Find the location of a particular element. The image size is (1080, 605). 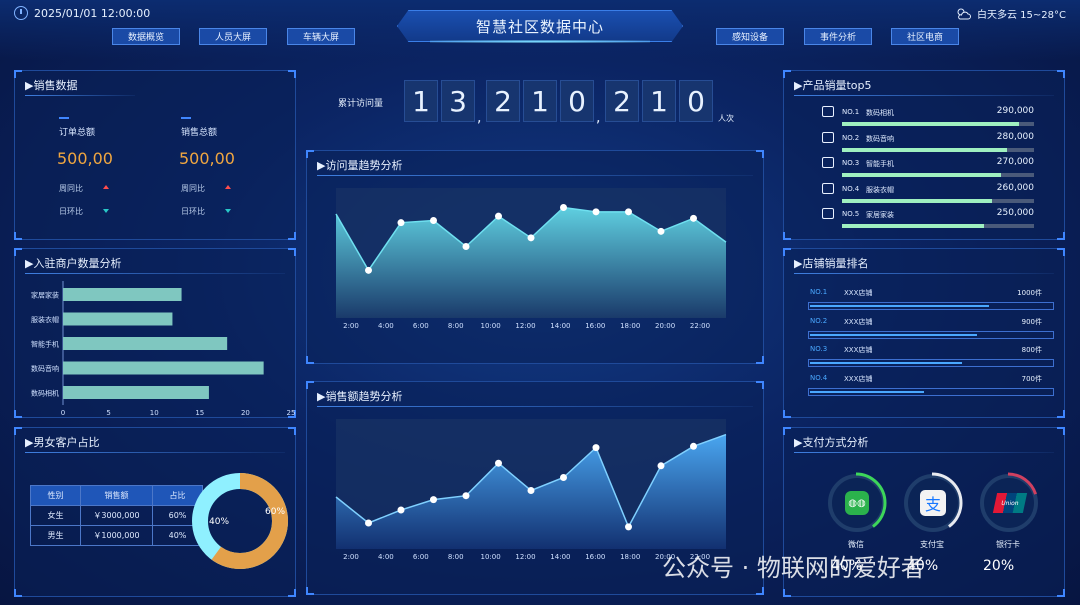

product-rank: NO.5 is located at coordinates (851, 214).